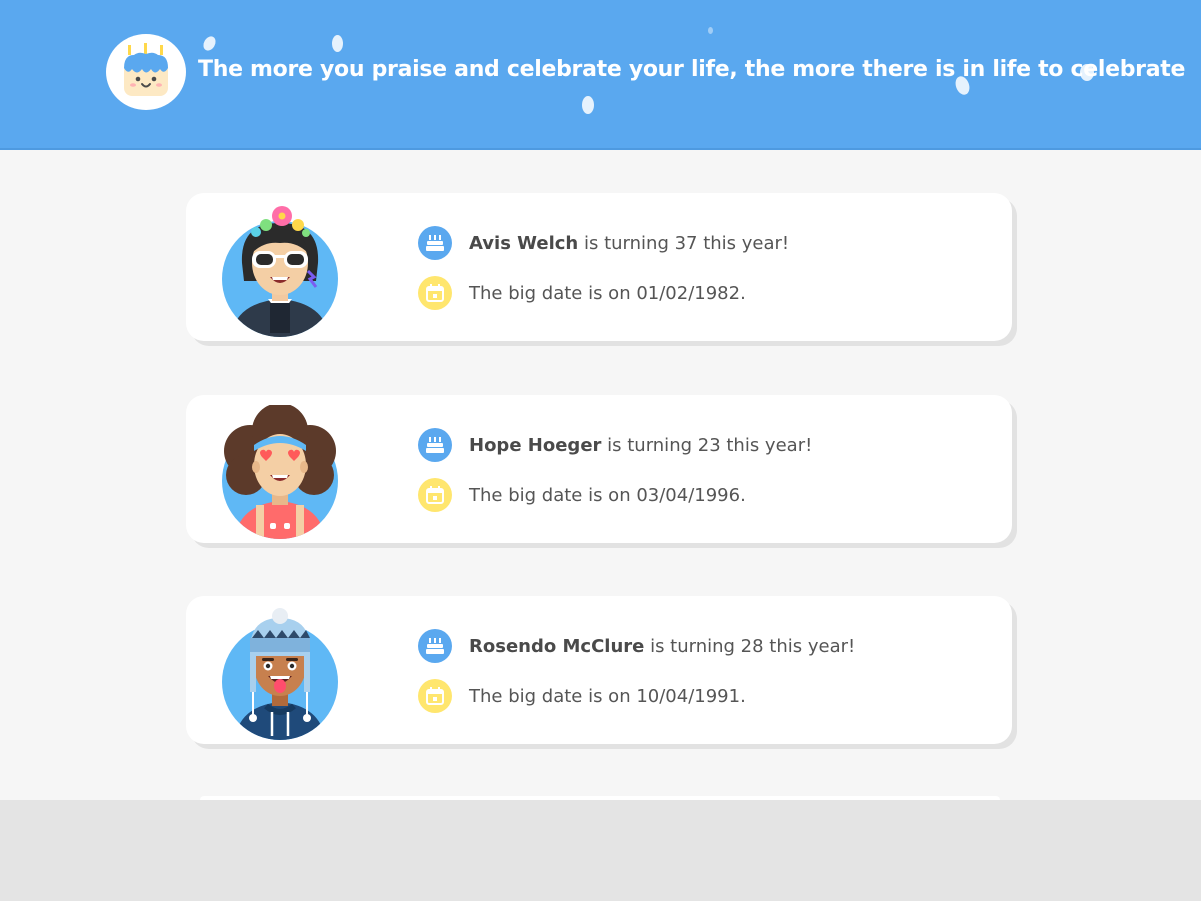  I want to click on person-name: Rosendo McClure, so click(557, 646).